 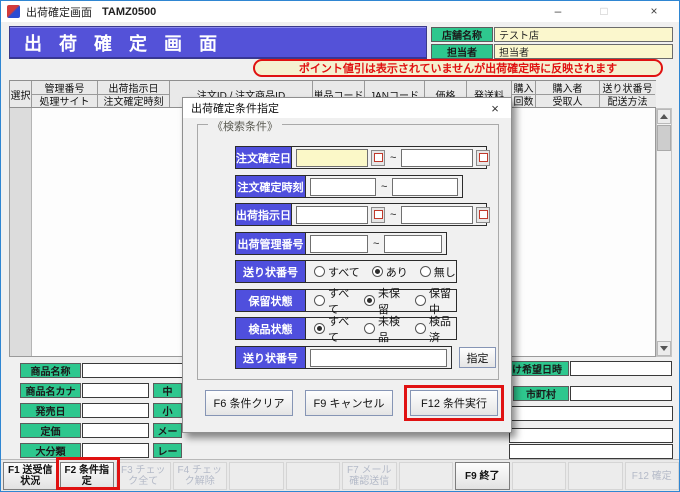 What do you see at coordinates (651, 476) in the screenshot?
I see `f12-confirm-button: F12 確定` at bounding box center [651, 476].